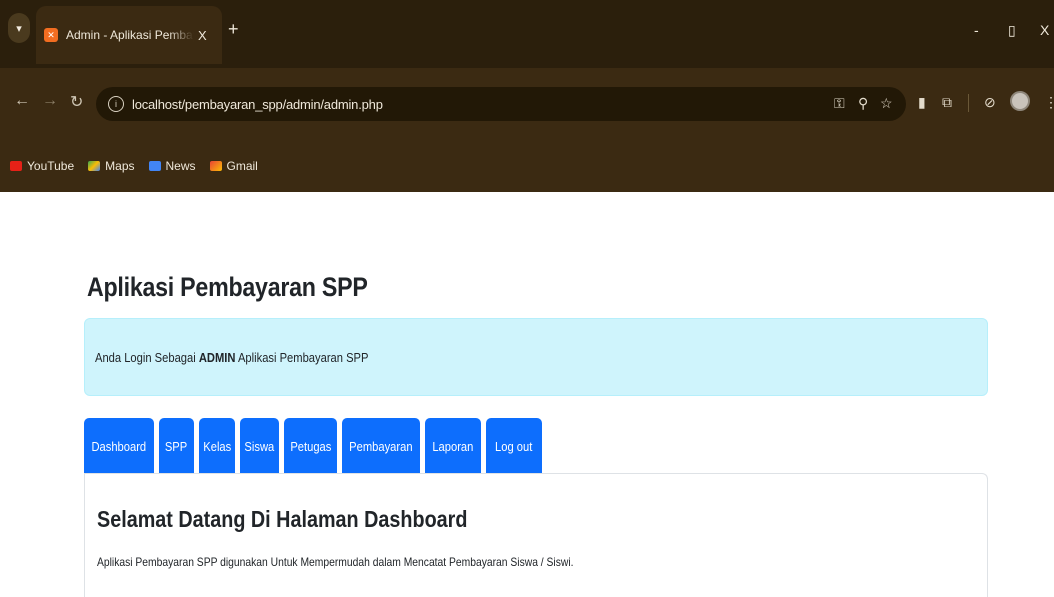 This screenshot has height=597, width=1054. I want to click on star-icon: ☆, so click(886, 103).